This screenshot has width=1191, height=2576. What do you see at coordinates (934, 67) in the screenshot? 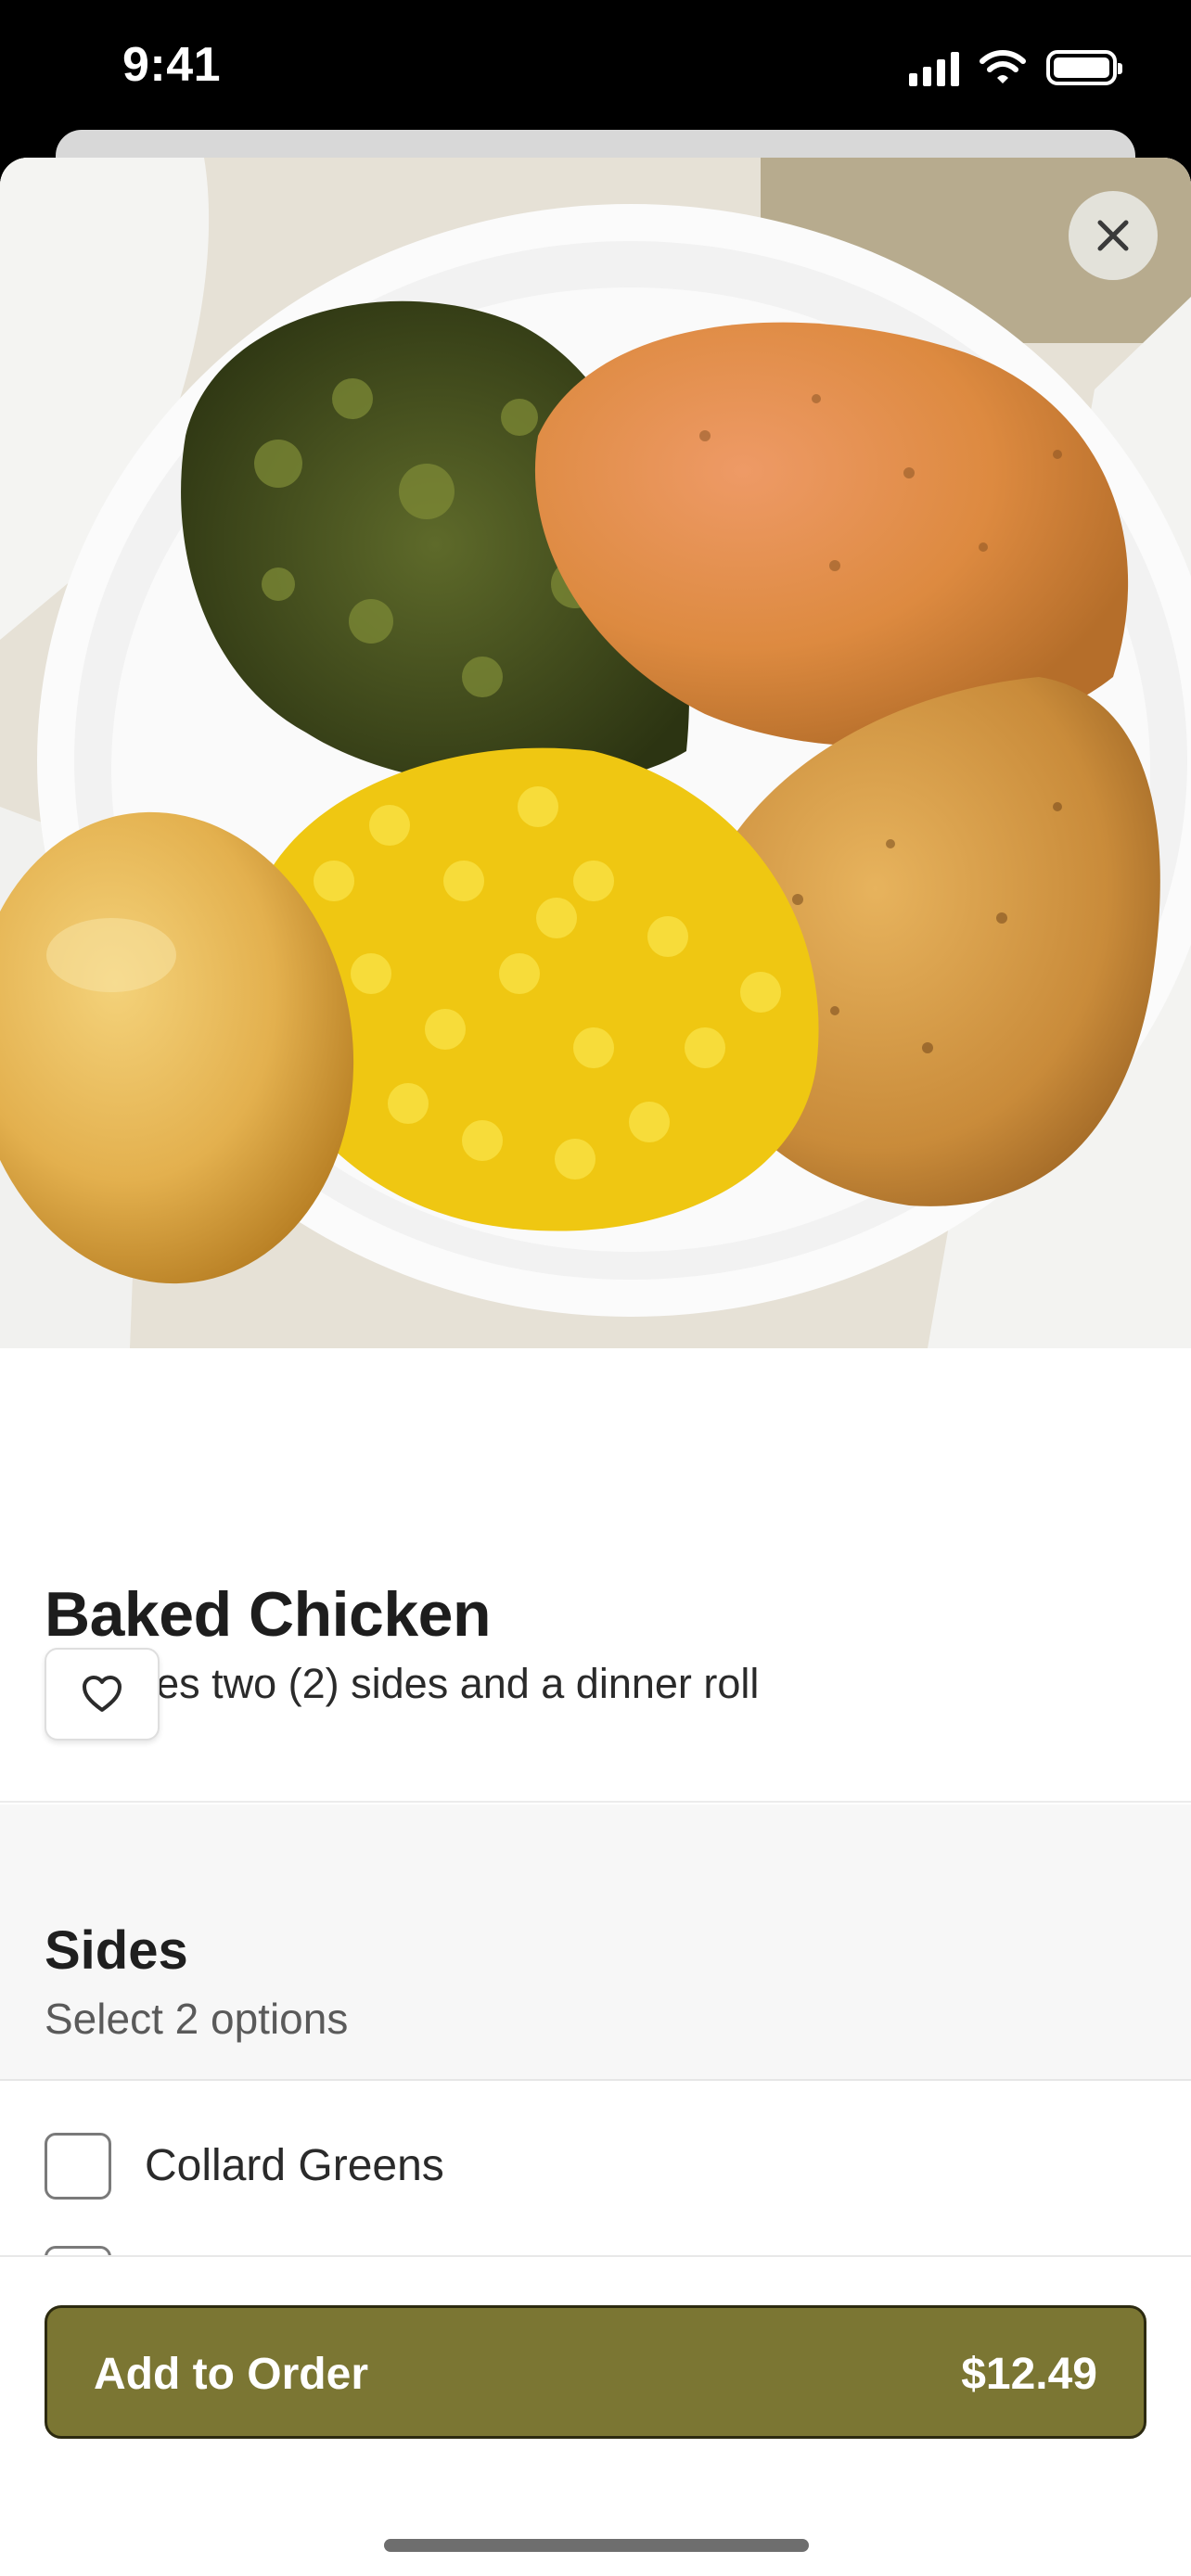
I see `cellular-signal-icon` at bounding box center [934, 67].